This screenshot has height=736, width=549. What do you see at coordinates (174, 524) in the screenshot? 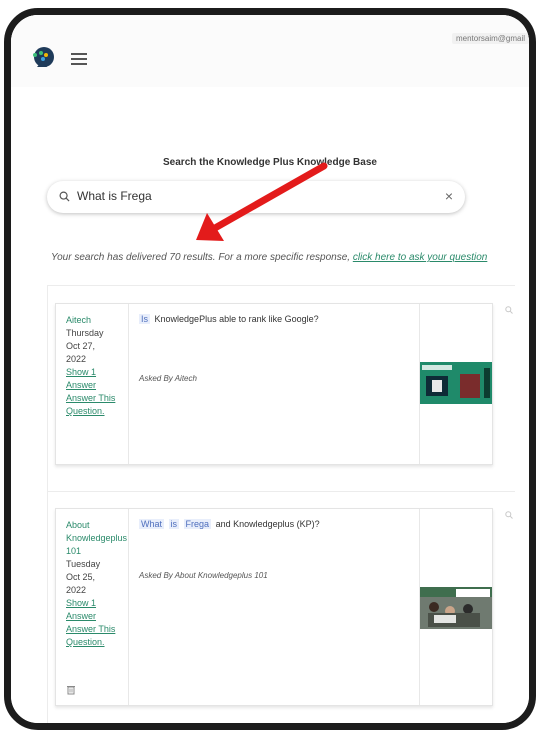
I see `highlight-word: is` at bounding box center [174, 524].